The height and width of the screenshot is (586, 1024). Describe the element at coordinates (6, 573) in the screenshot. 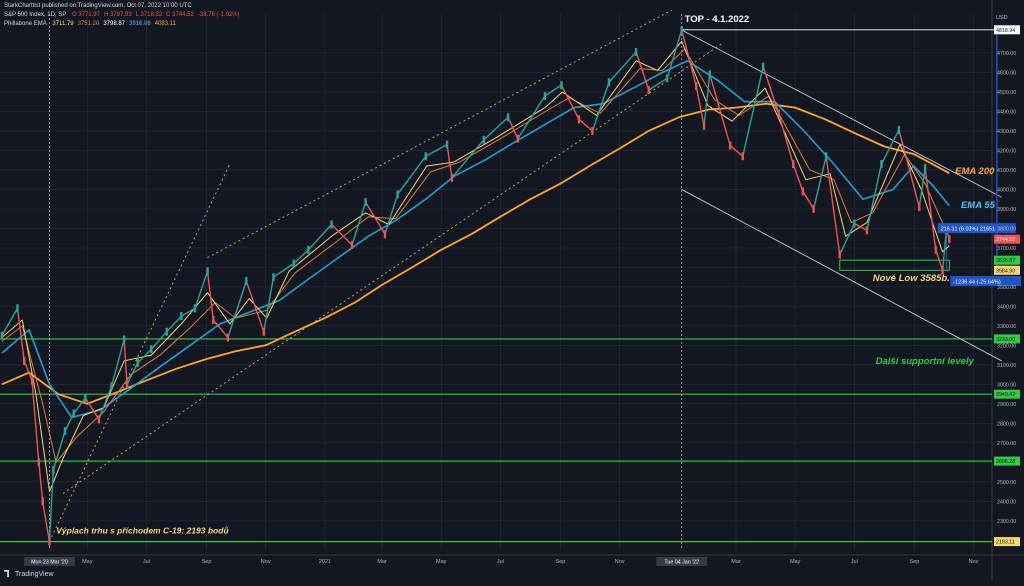

I see `tradingview-logo-icon` at that location.